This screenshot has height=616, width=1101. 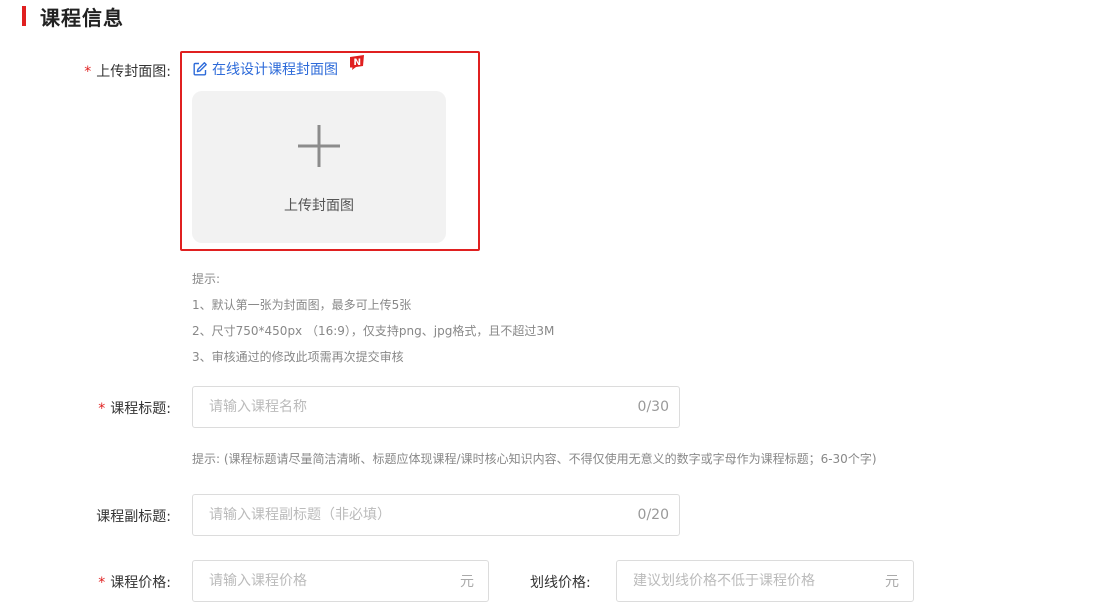 What do you see at coordinates (373, 331) in the screenshot?
I see `tip-line: 2、尺寸750*450px （16:9），仅支持png、jpg格式，且不超过3M` at bounding box center [373, 331].